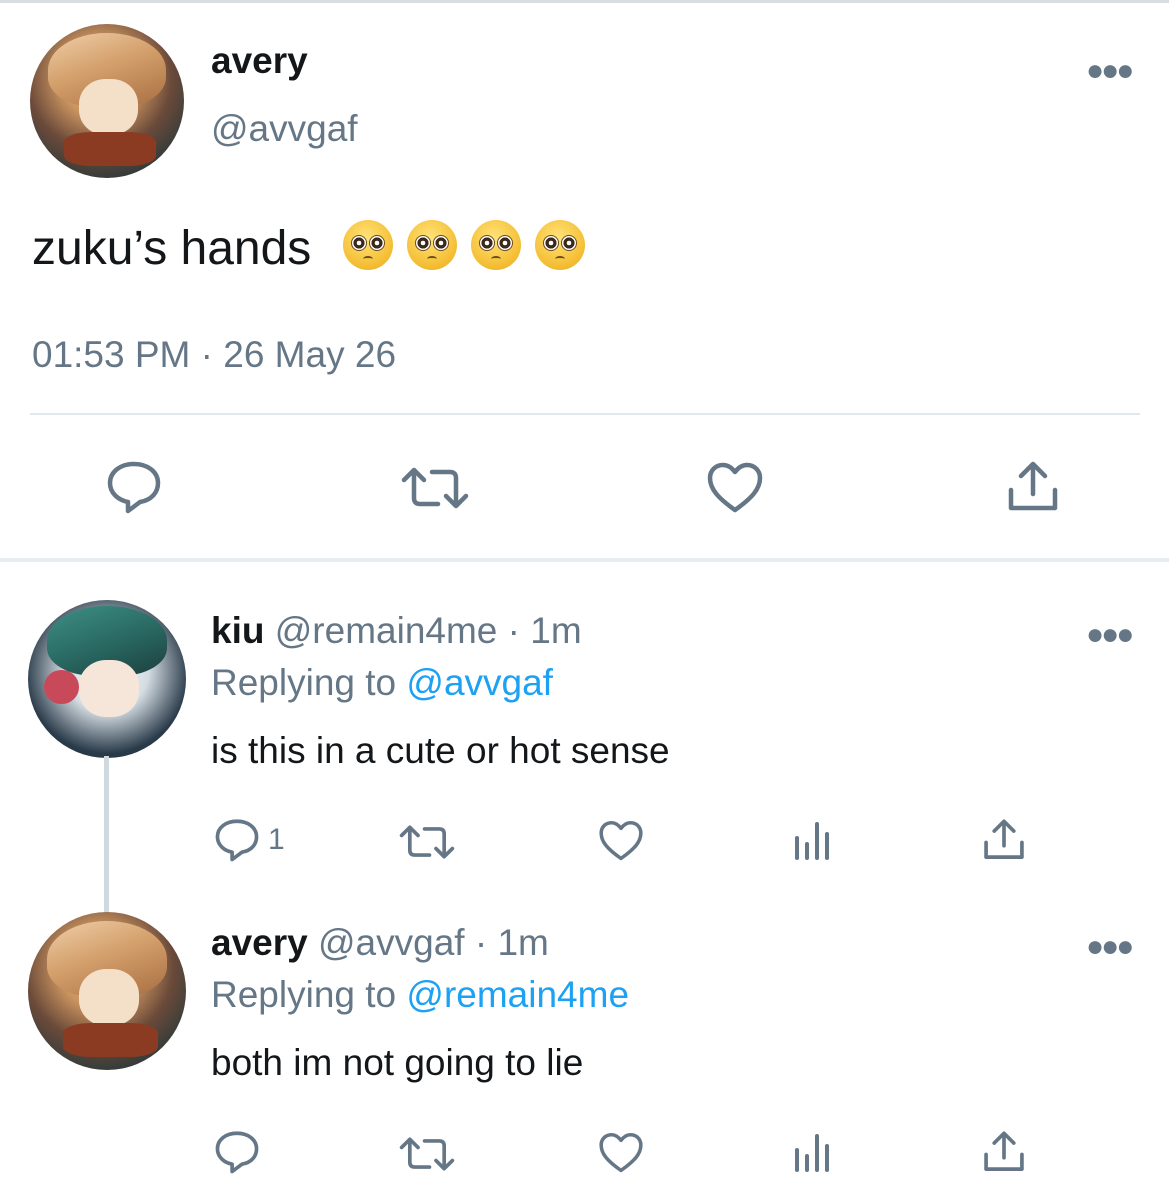  What do you see at coordinates (61, 687) in the screenshot?
I see `avatar-headphones` at bounding box center [61, 687].